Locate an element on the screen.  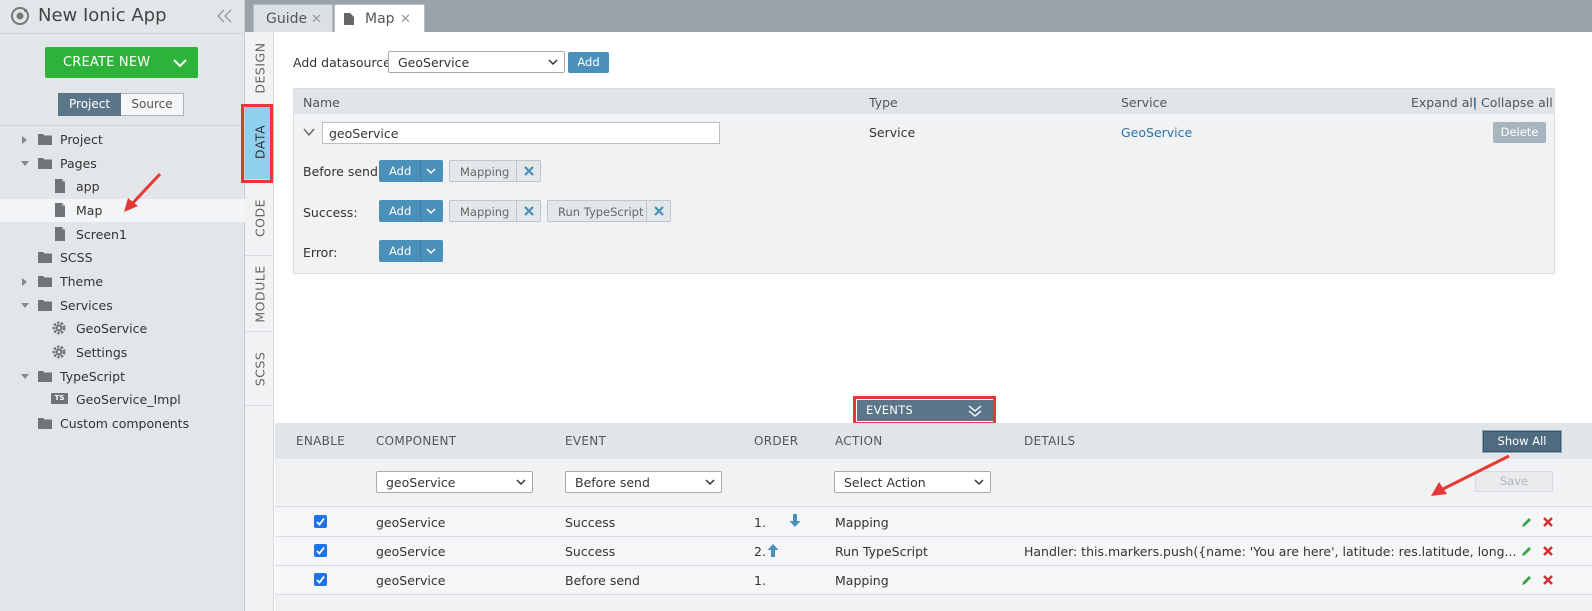
error-add-button: Add is located at coordinates (411, 251).